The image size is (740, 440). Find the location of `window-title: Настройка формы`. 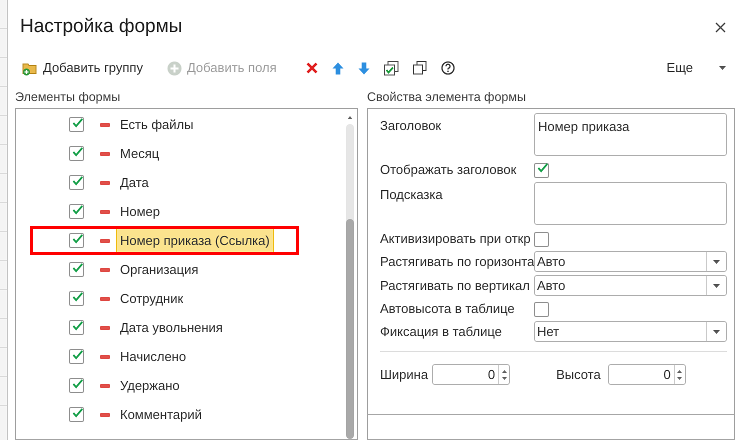

window-title: Настройка формы is located at coordinates (101, 27).